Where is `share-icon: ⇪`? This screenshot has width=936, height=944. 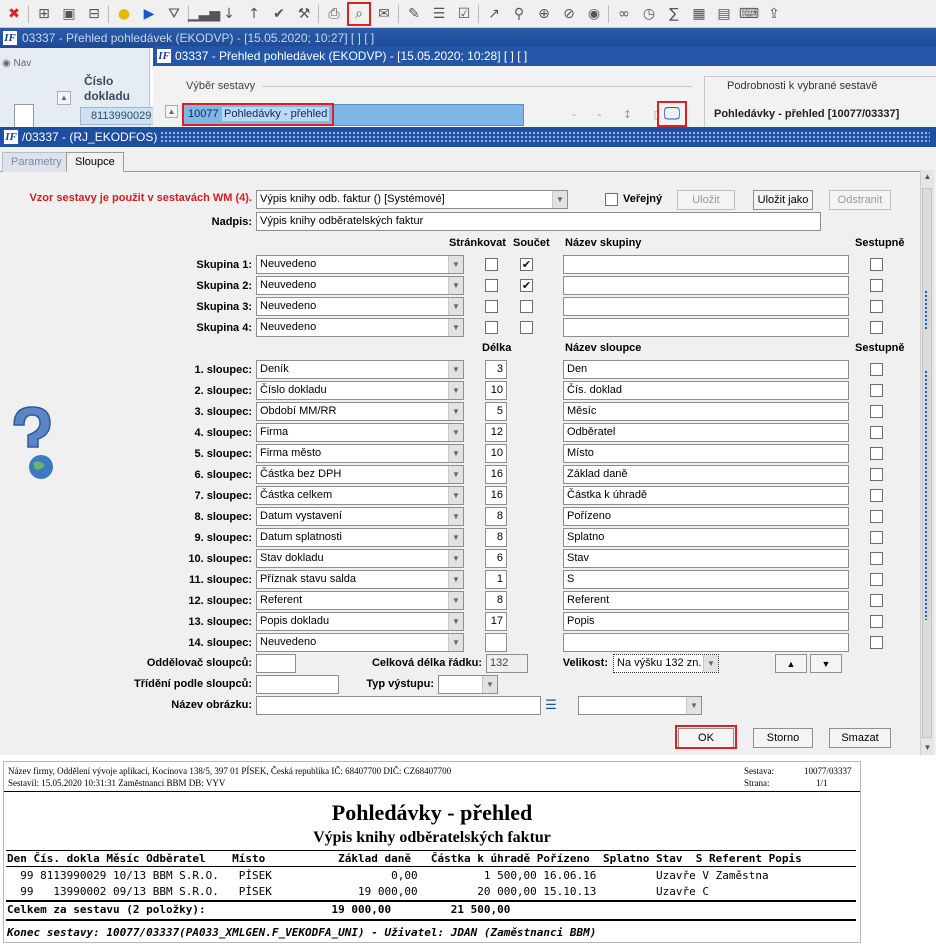 share-icon: ⇪ is located at coordinates (774, 14).